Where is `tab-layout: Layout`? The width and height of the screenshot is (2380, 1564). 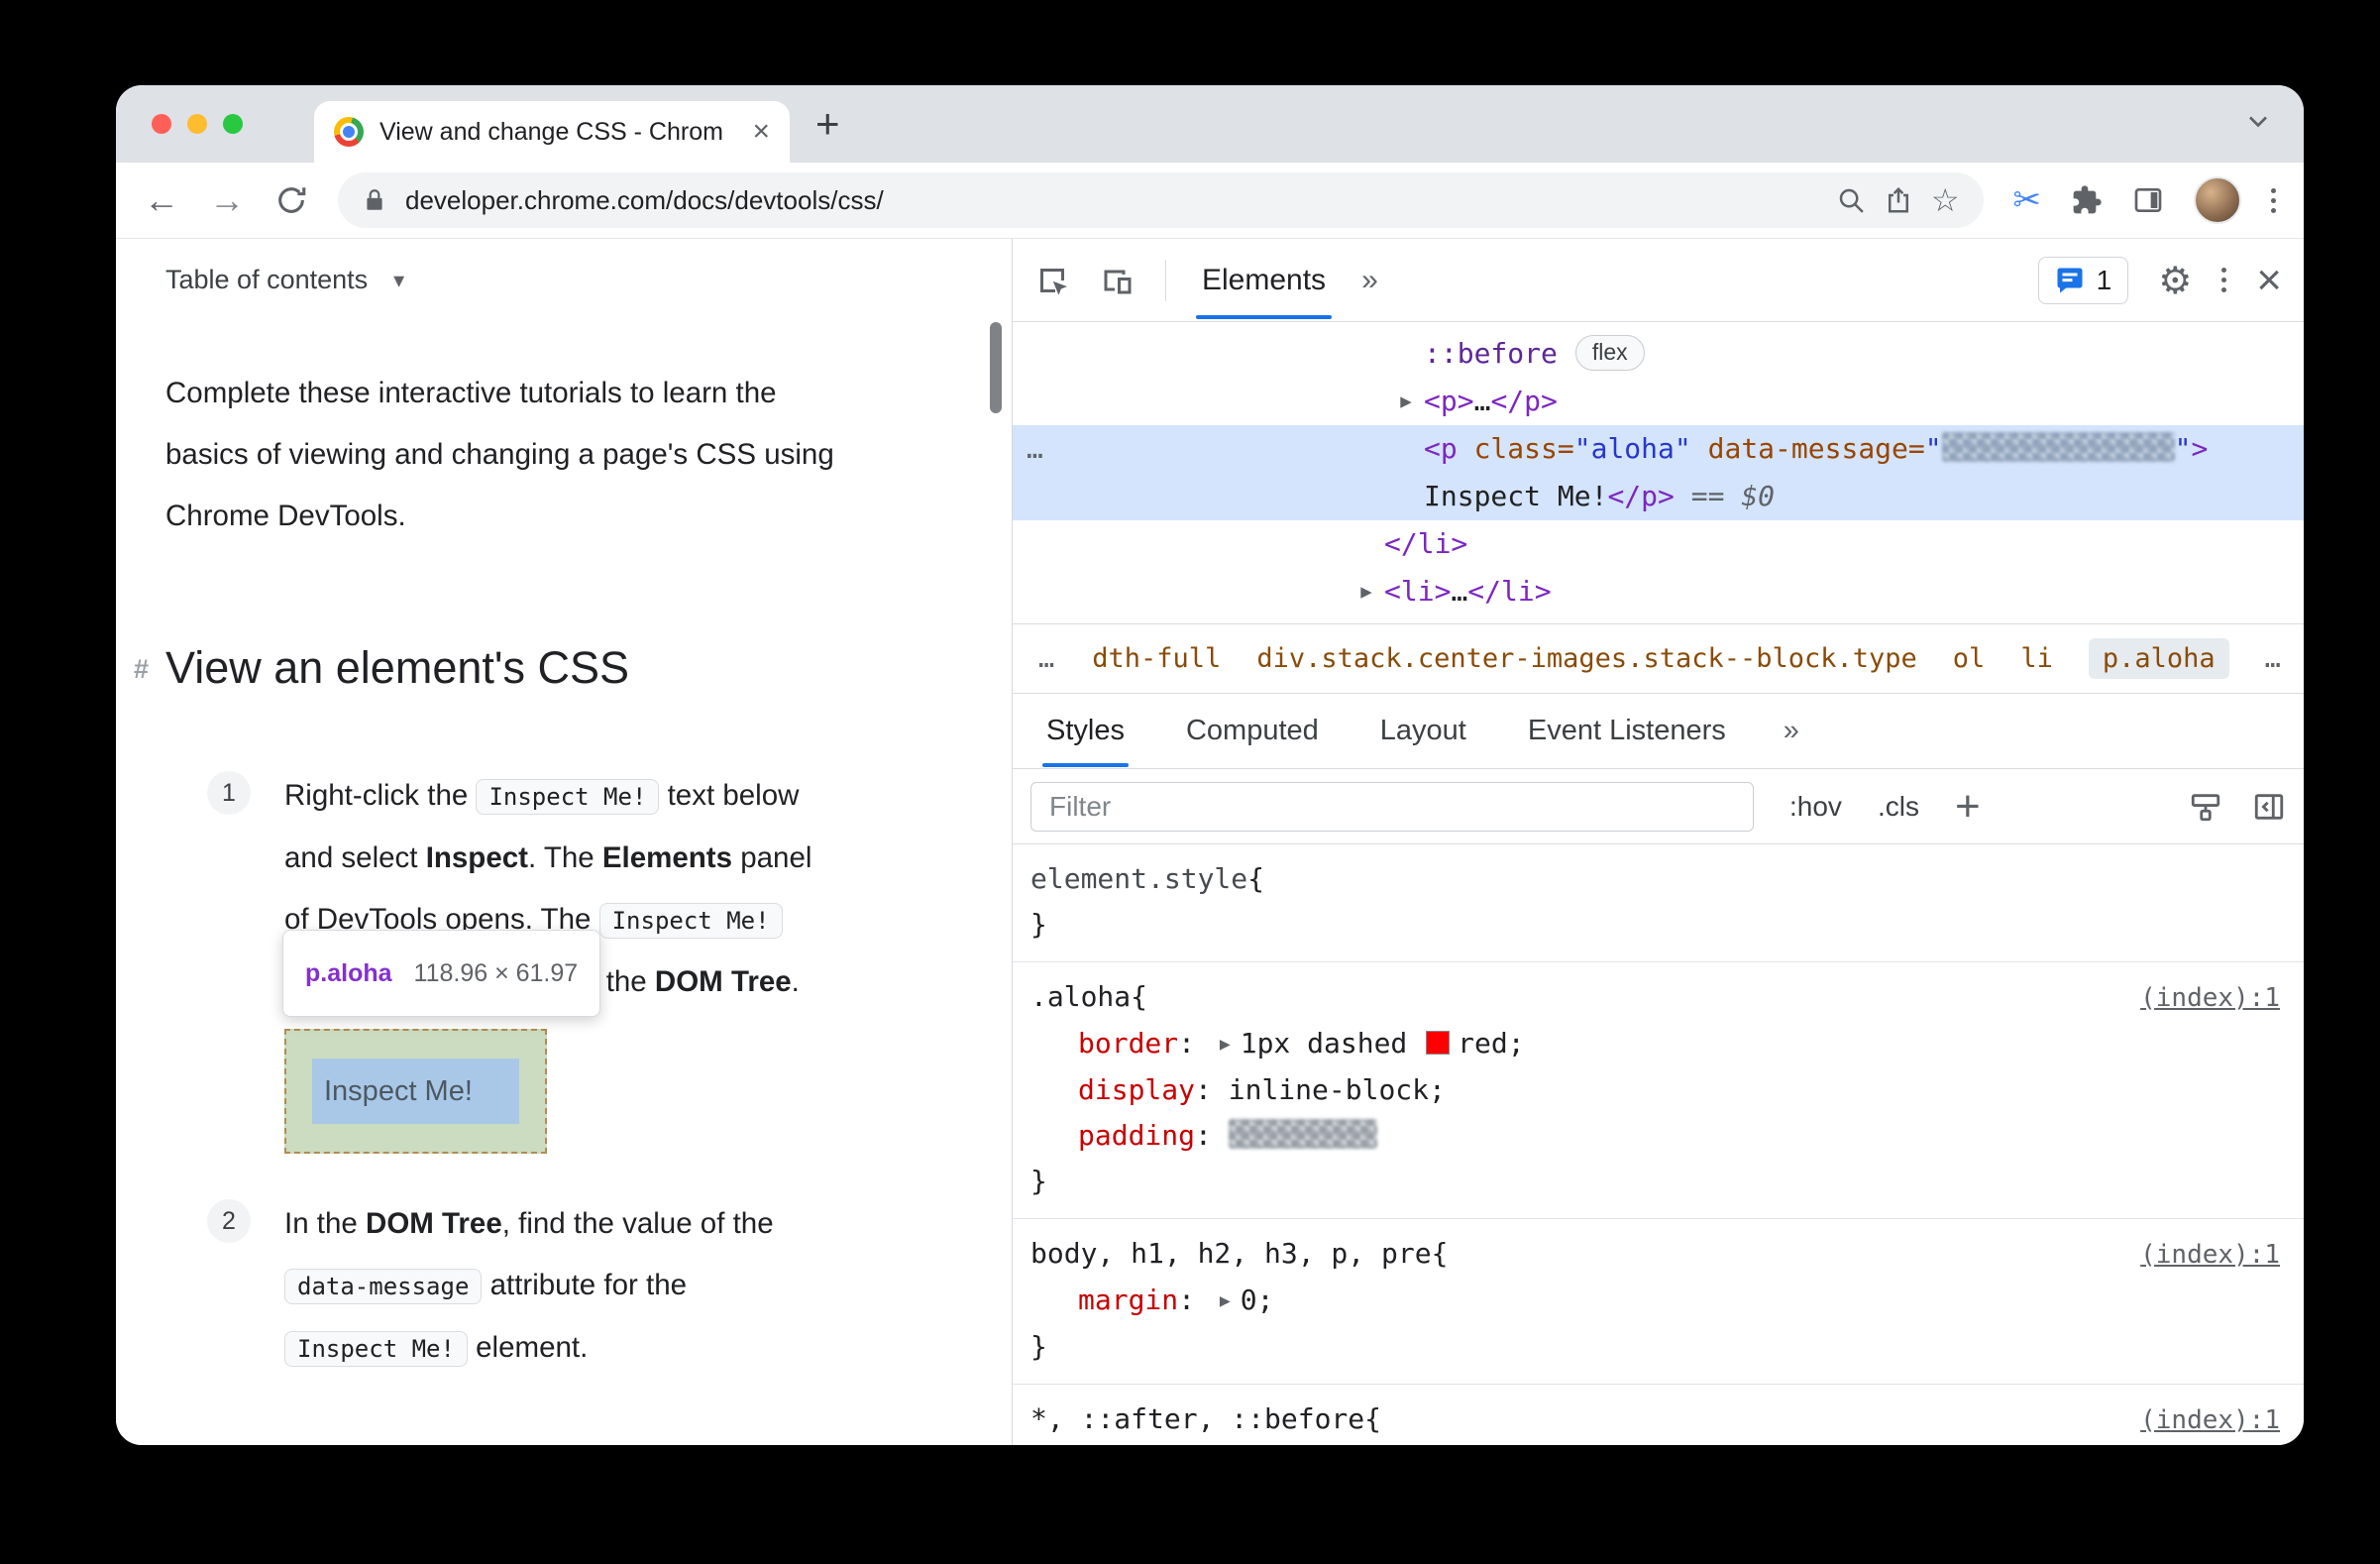
tab-layout: Layout is located at coordinates (1423, 731).